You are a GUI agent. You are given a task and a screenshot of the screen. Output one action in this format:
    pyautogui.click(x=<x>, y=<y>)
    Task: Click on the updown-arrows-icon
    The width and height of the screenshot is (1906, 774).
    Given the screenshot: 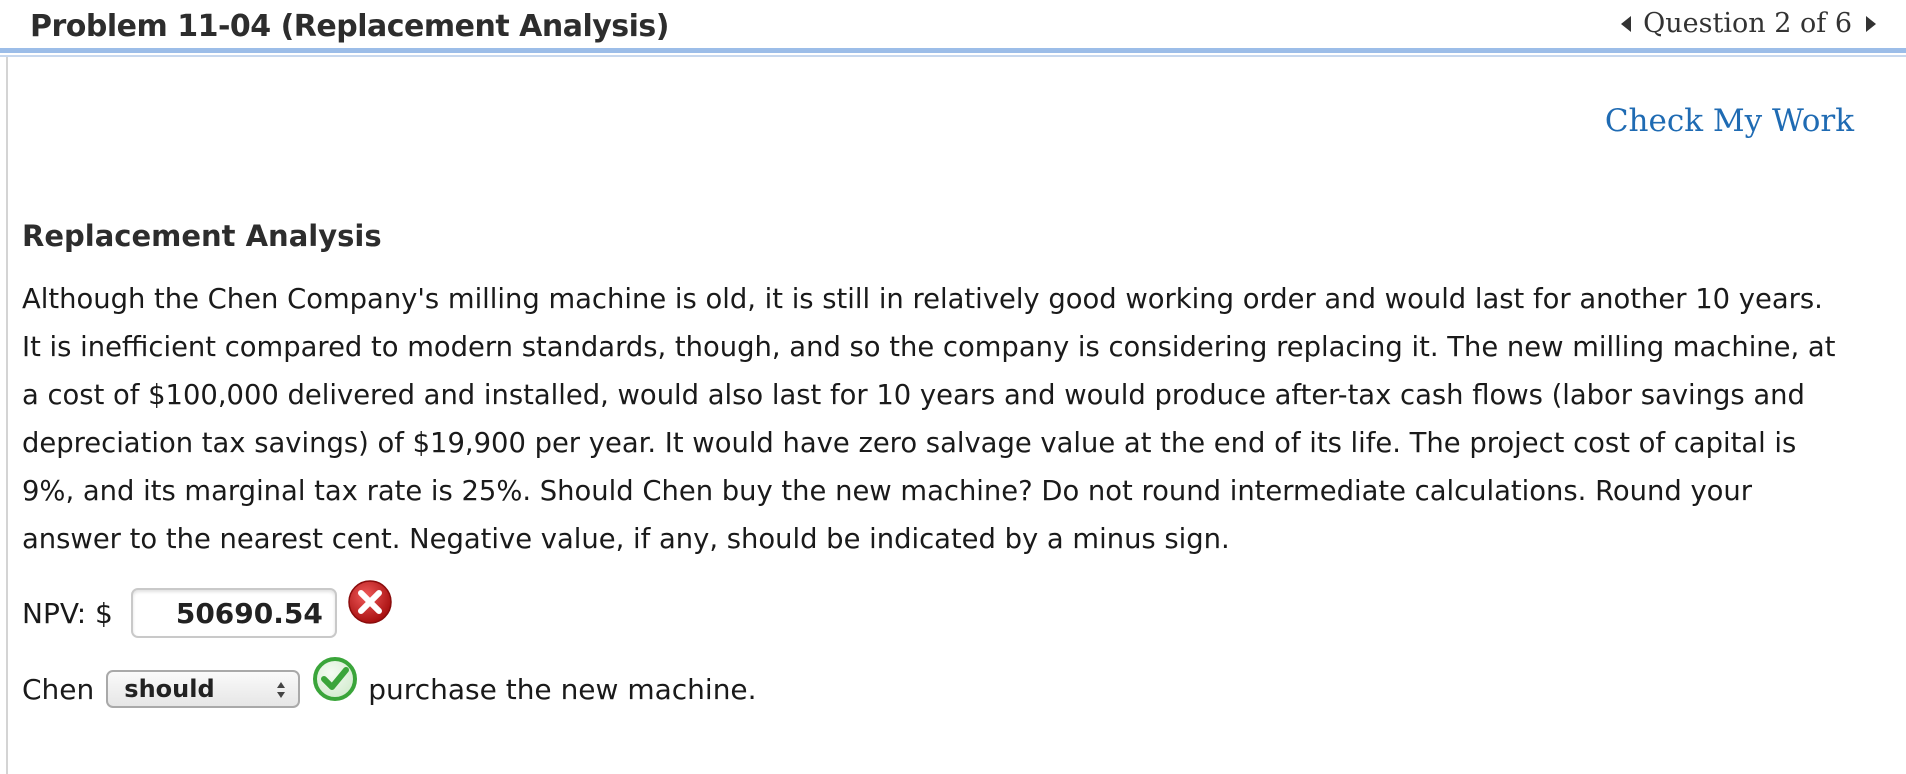 What is the action you would take?
    pyautogui.click(x=281, y=690)
    